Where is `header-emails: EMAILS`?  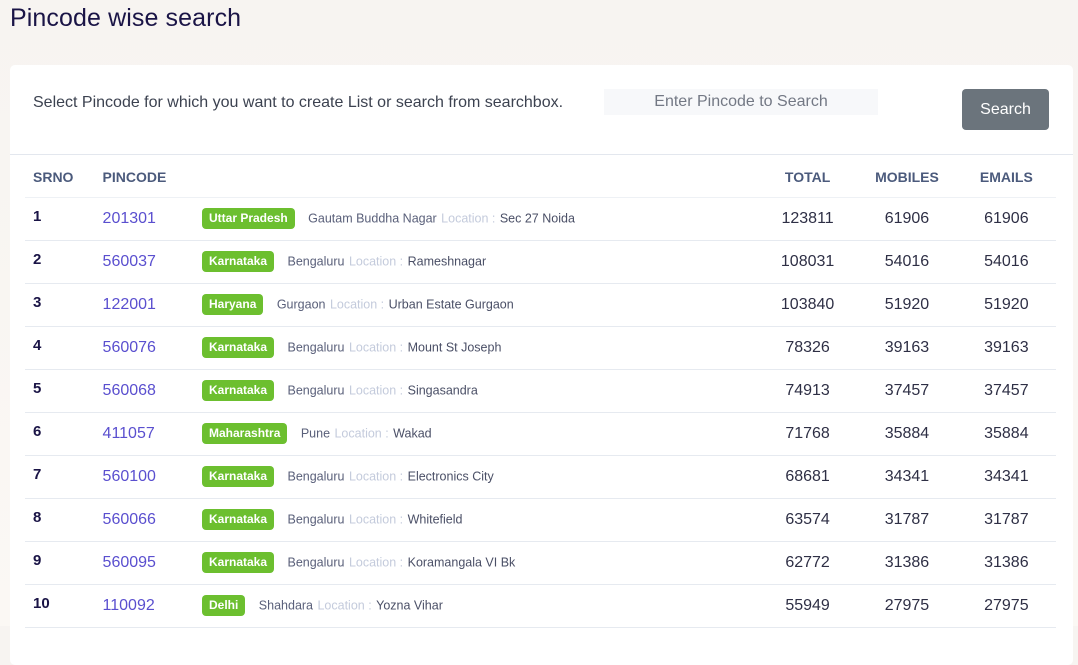 header-emails: EMAILS is located at coordinates (1006, 177).